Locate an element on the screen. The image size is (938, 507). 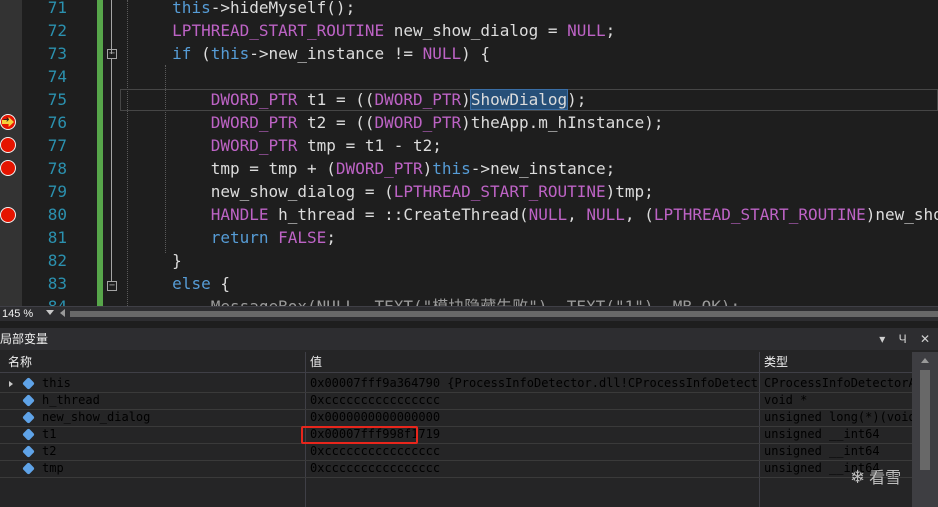
line-number: 76 is located at coordinates (57, 122).